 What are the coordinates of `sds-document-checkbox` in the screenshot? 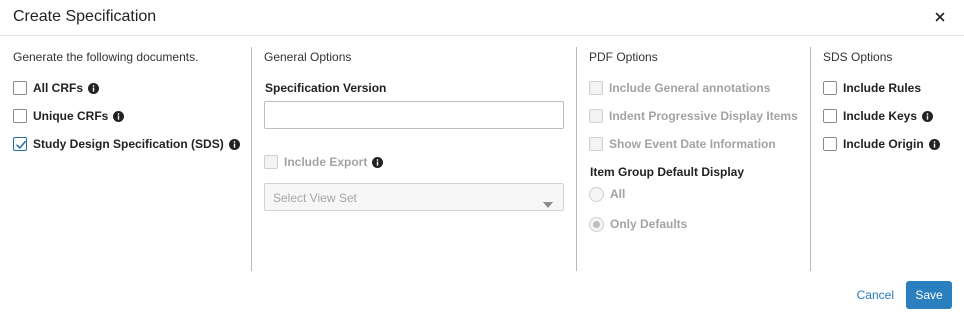 It's located at (20, 144).